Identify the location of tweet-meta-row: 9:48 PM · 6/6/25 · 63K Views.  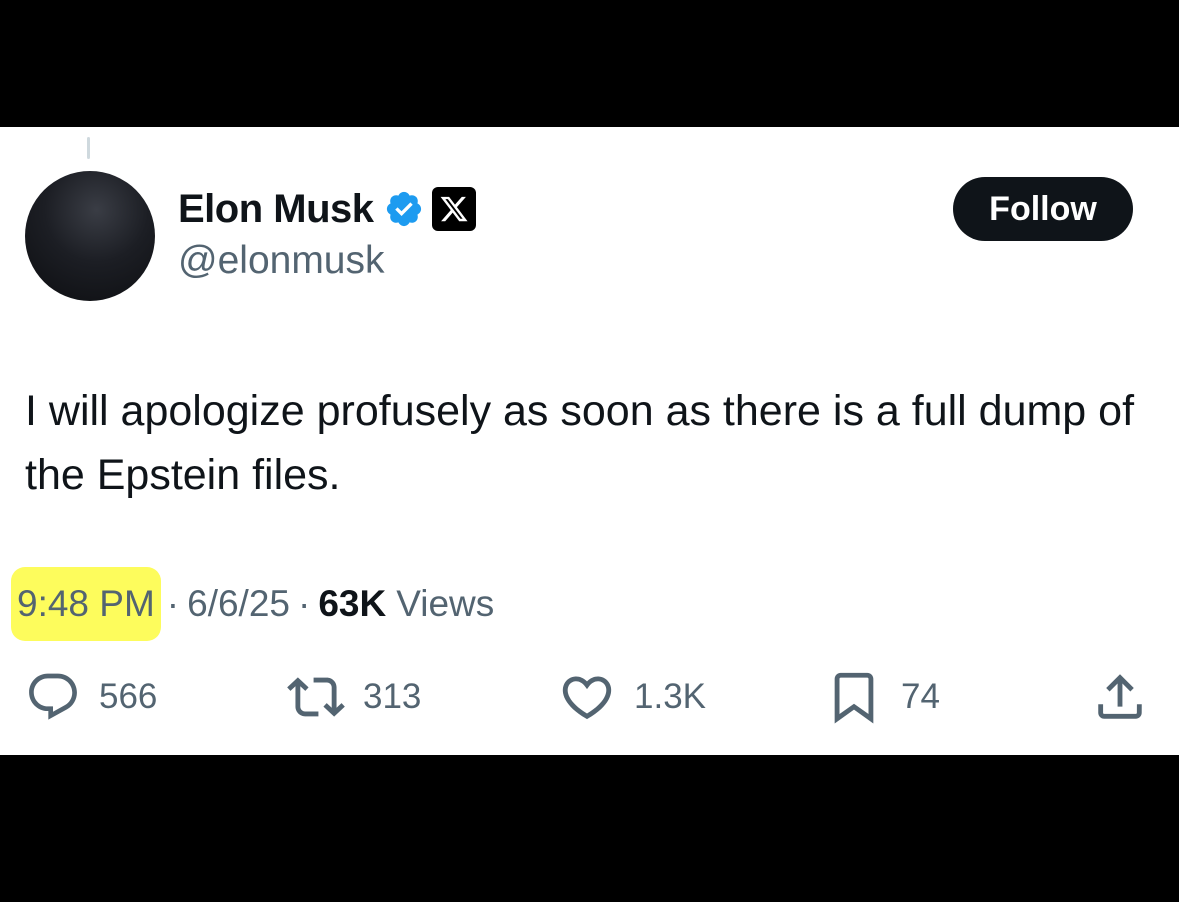
(253, 604).